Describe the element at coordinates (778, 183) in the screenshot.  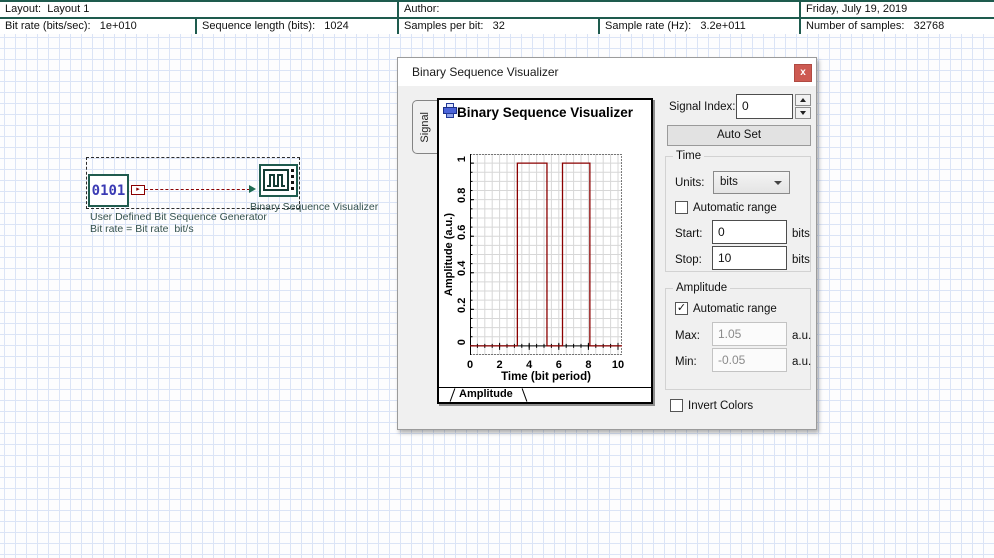
I see `chevron-down-icon` at that location.